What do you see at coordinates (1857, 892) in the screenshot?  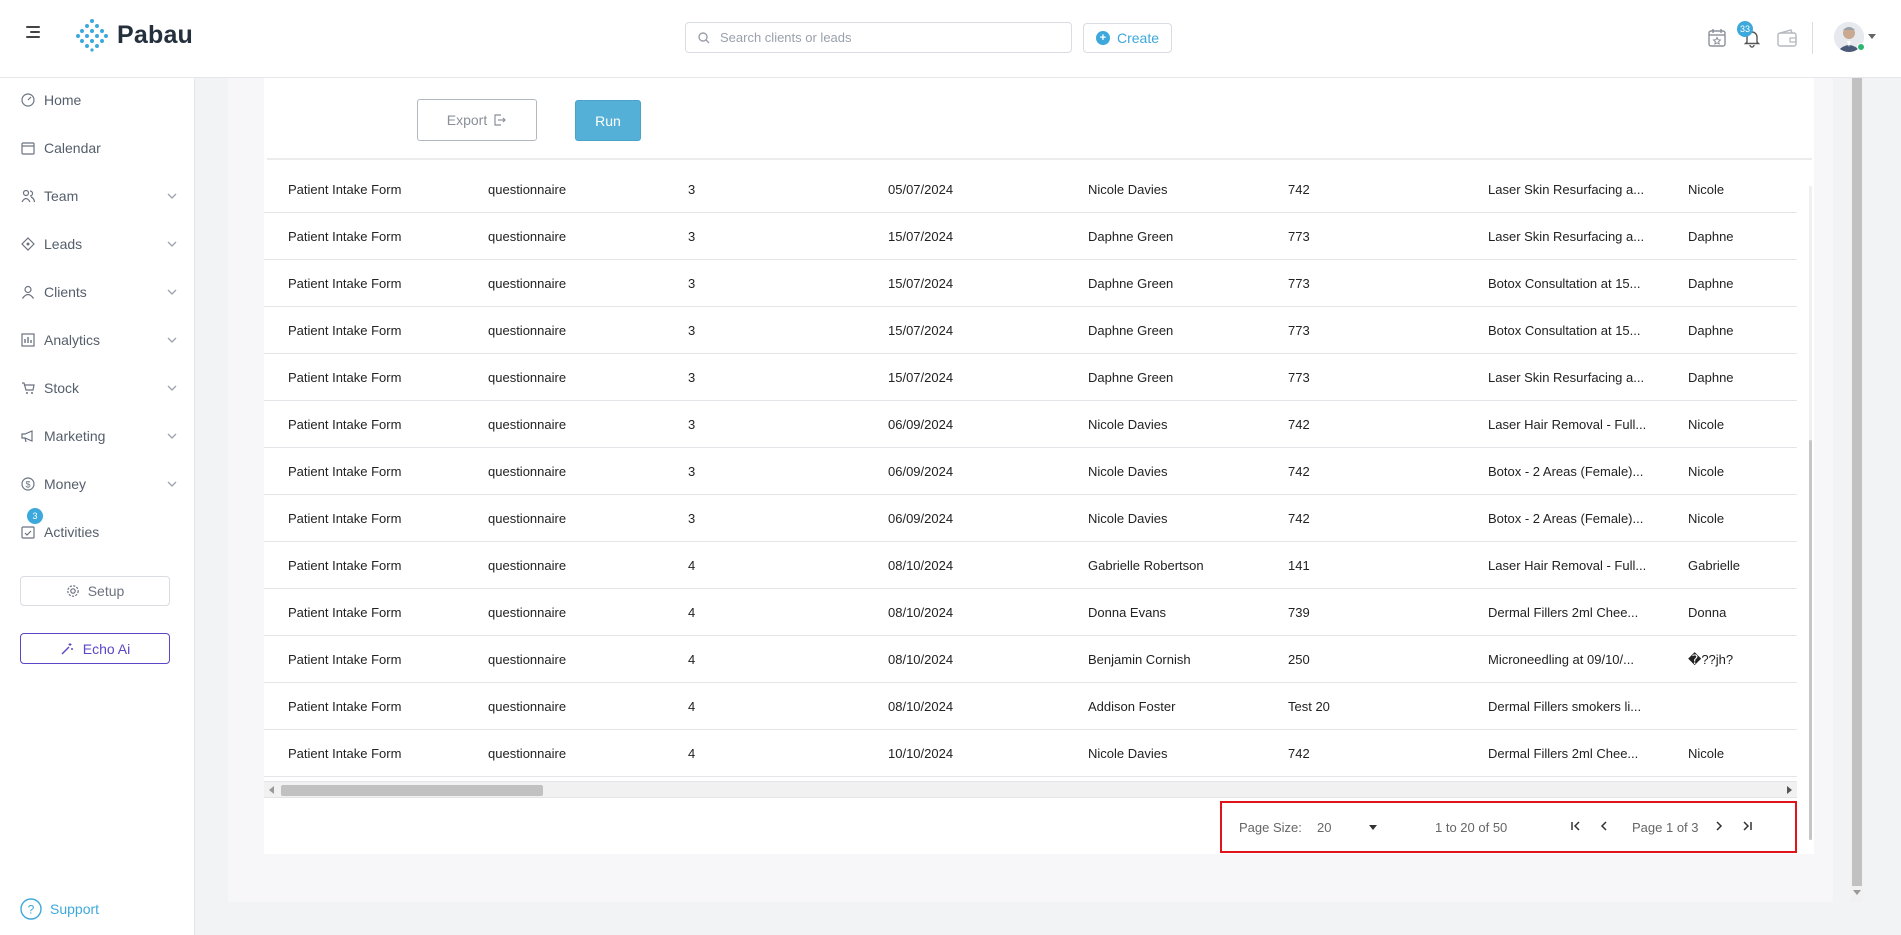 I see `scroll-down-arrow-icon` at bounding box center [1857, 892].